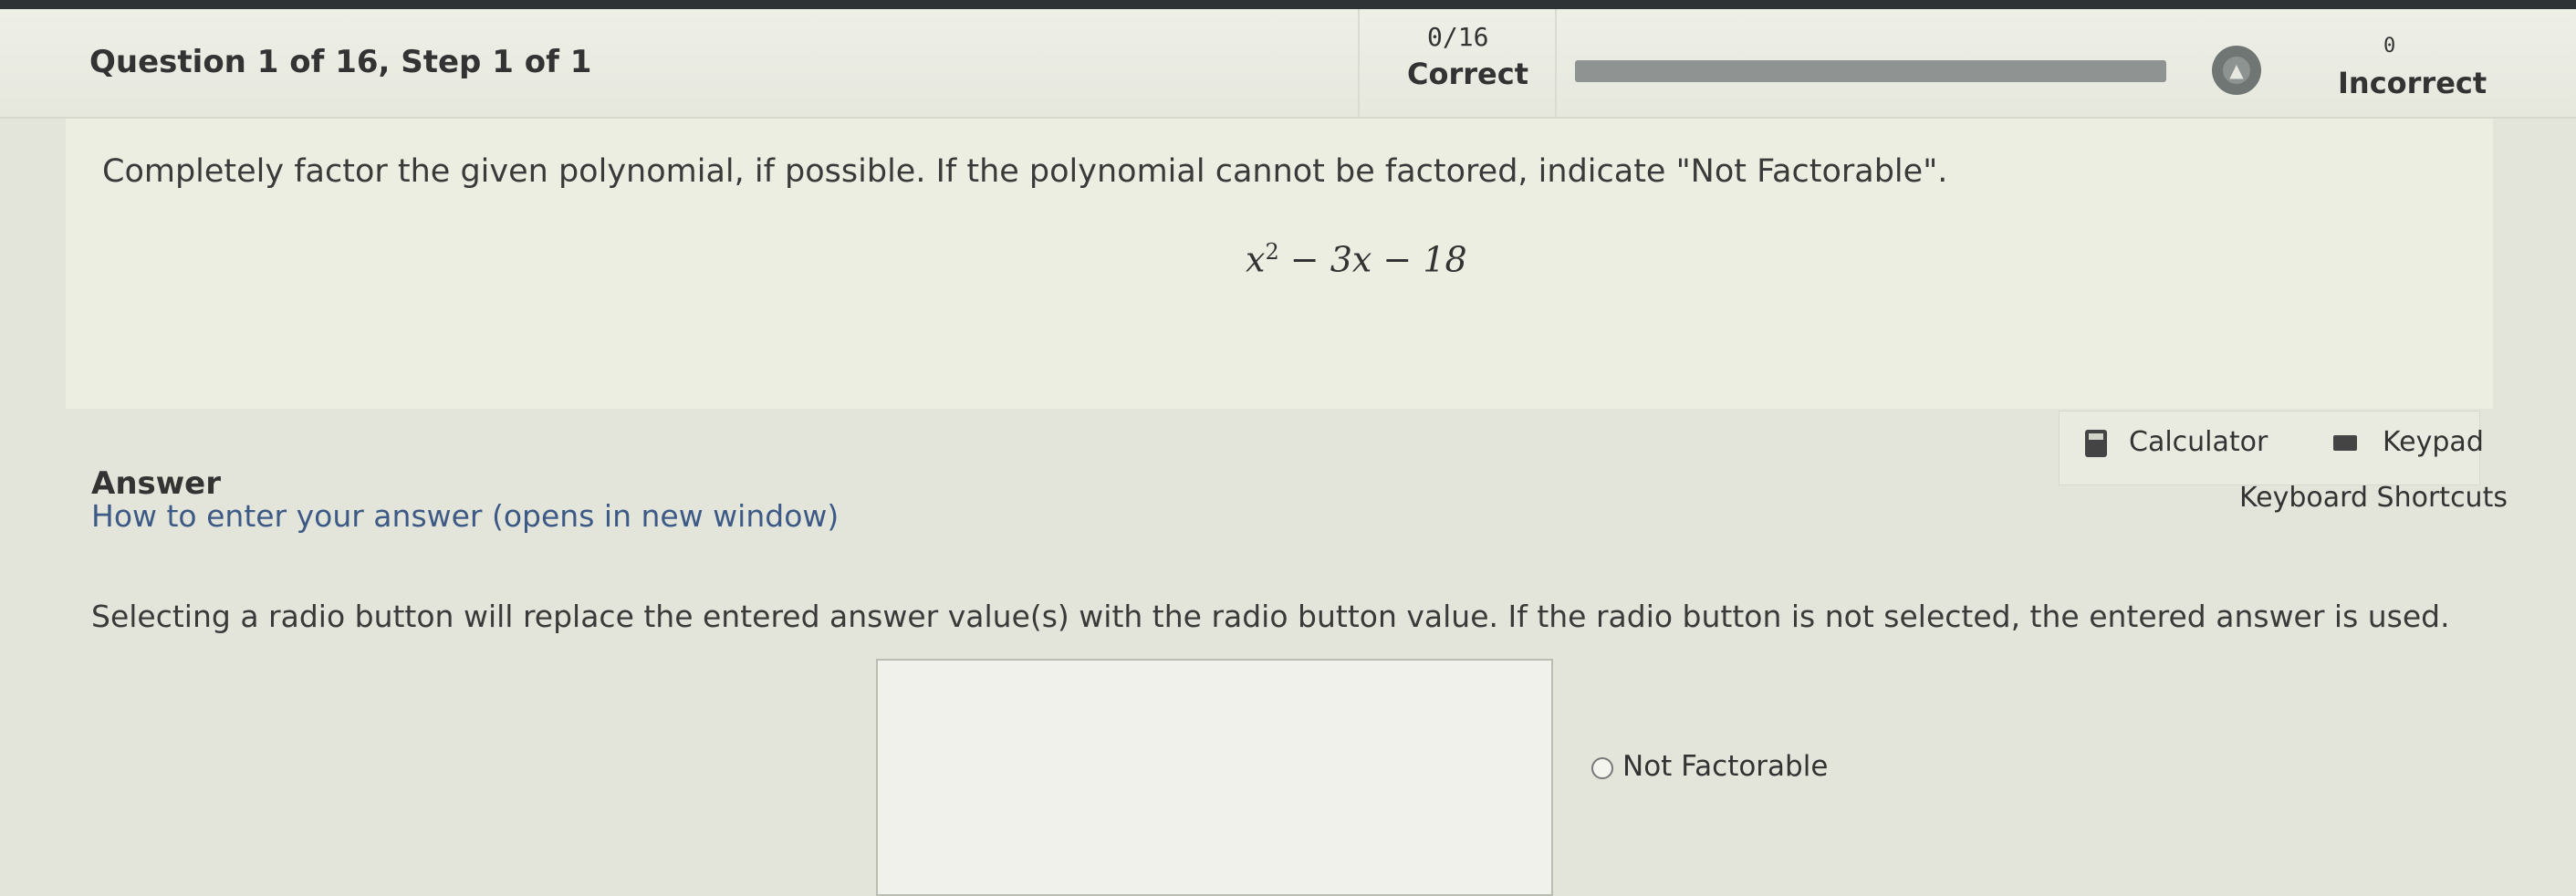  Describe the element at coordinates (1372, 259) in the screenshot. I see `poly-rest: − 3x − 18` at that location.